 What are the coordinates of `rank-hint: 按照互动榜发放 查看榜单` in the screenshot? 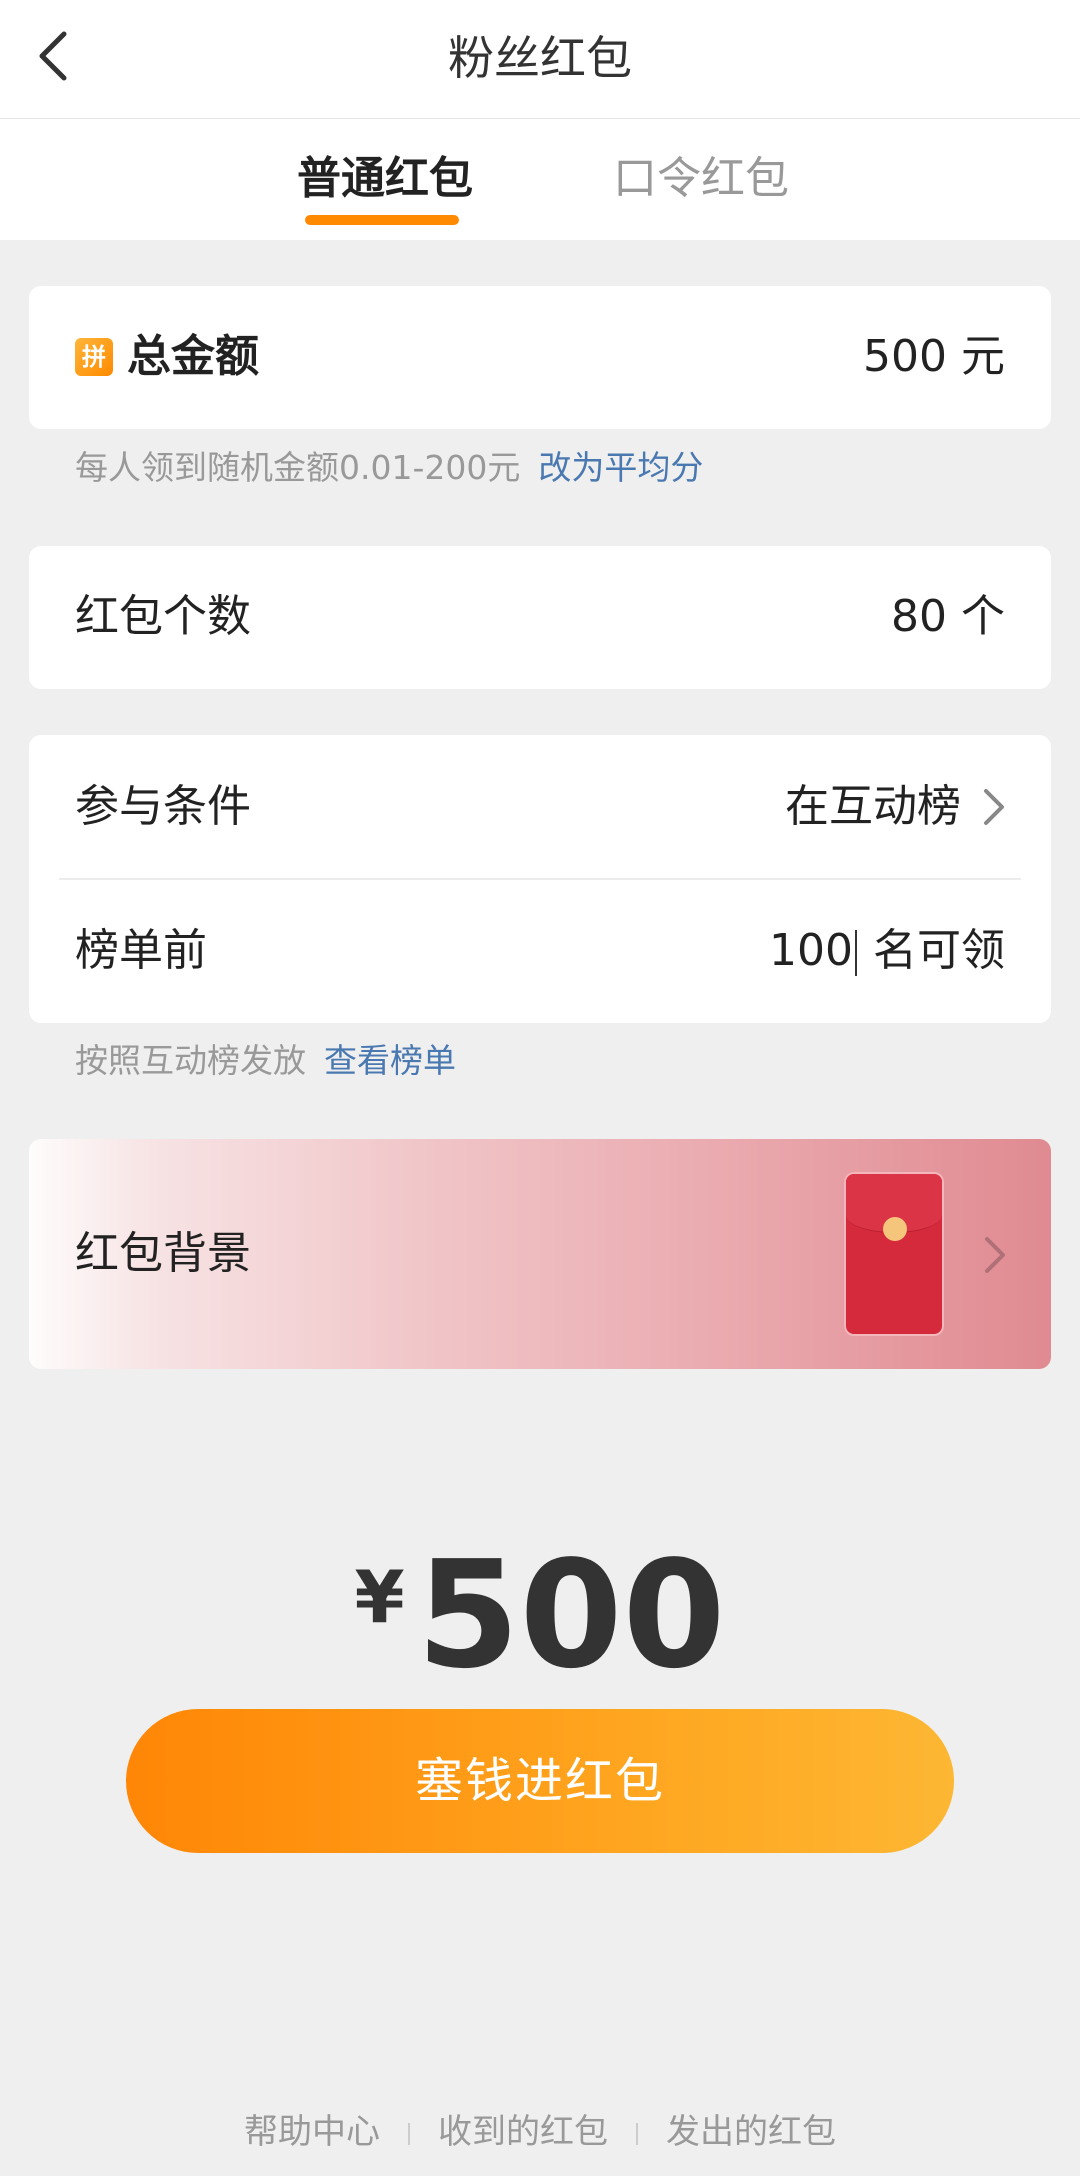 It's located at (265, 1061).